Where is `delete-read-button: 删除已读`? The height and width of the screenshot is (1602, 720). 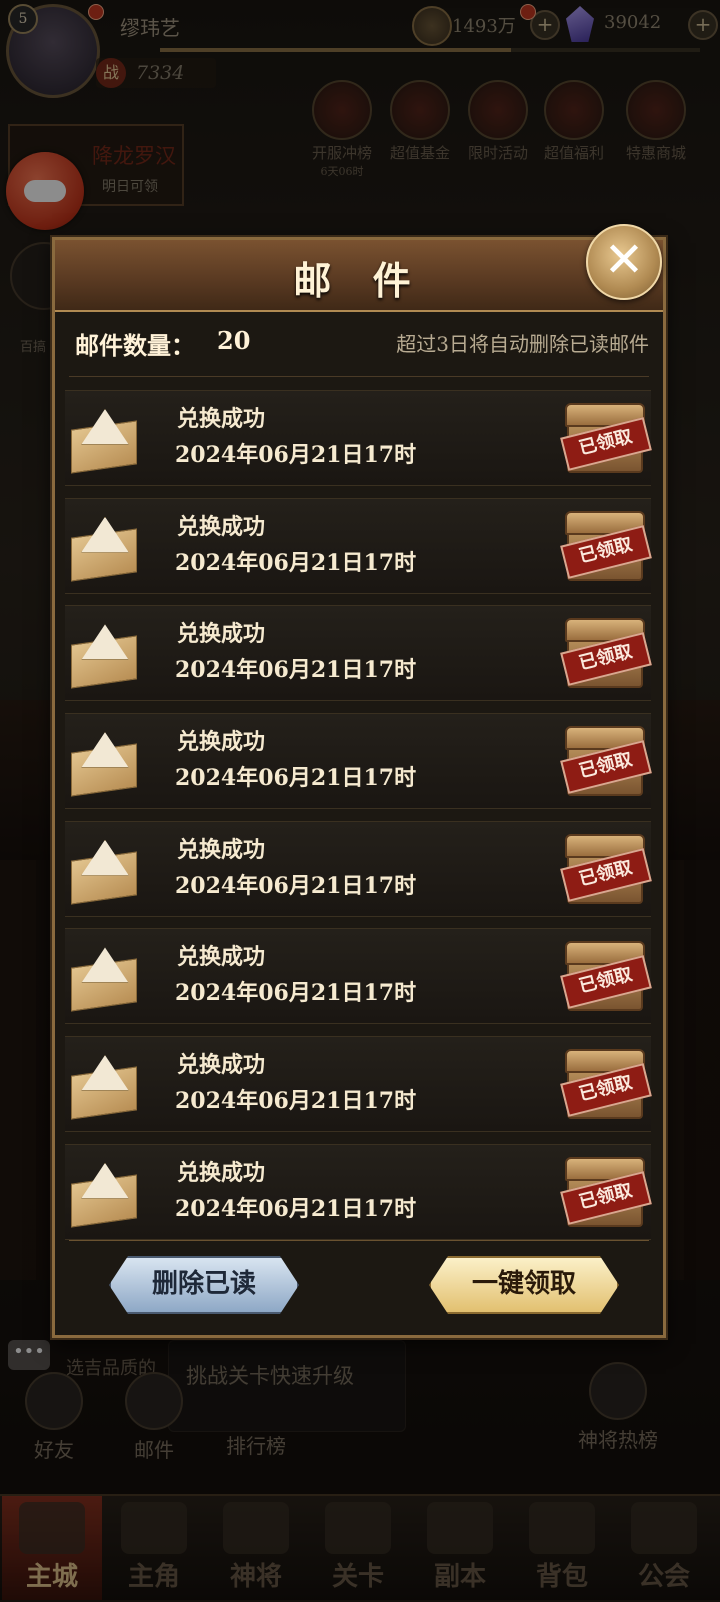 delete-read-button: 删除已读 is located at coordinates (204, 1285).